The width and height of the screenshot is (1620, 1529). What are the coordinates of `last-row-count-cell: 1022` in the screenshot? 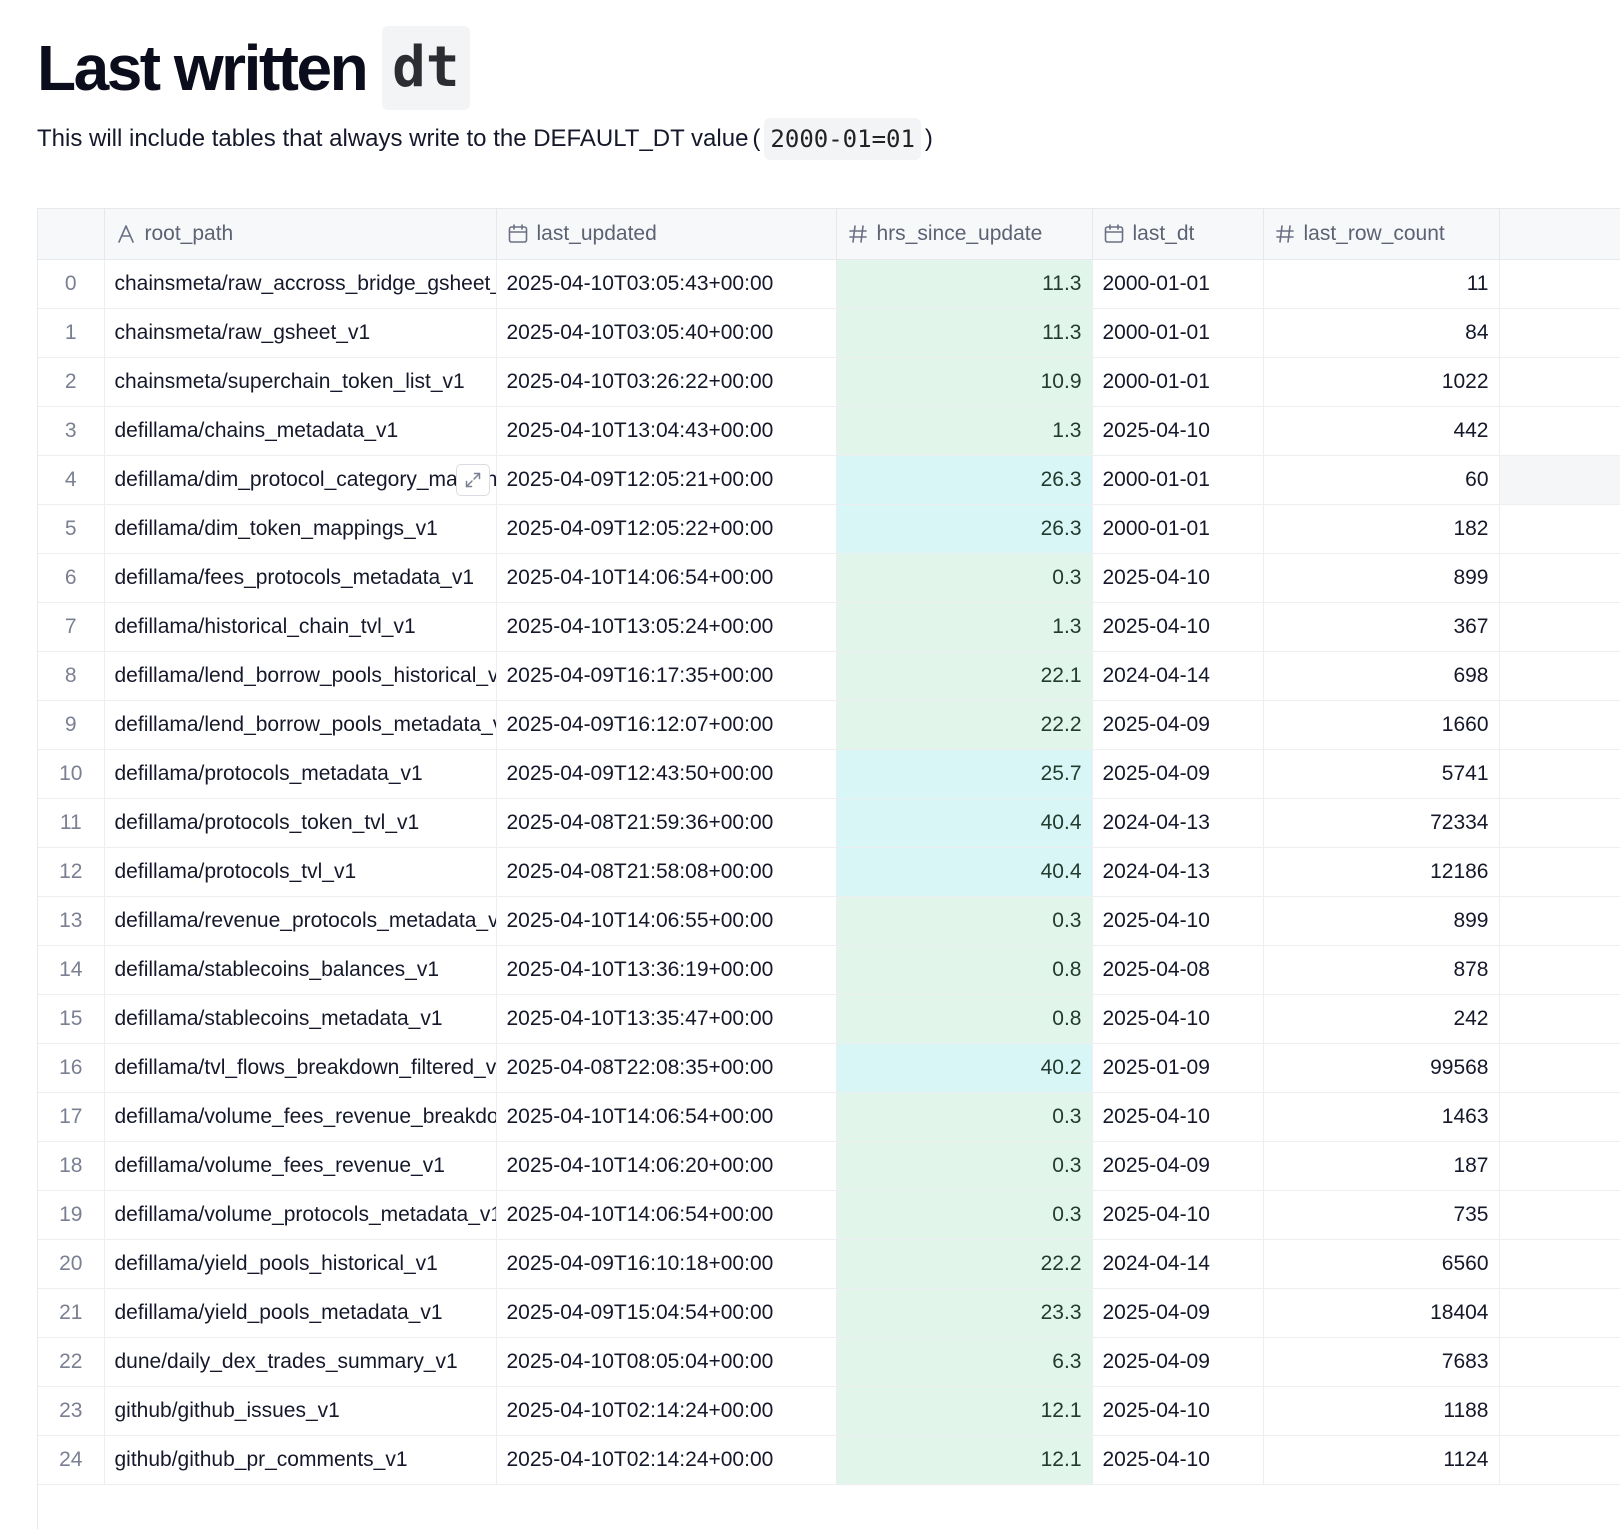 It's located at (1381, 382).